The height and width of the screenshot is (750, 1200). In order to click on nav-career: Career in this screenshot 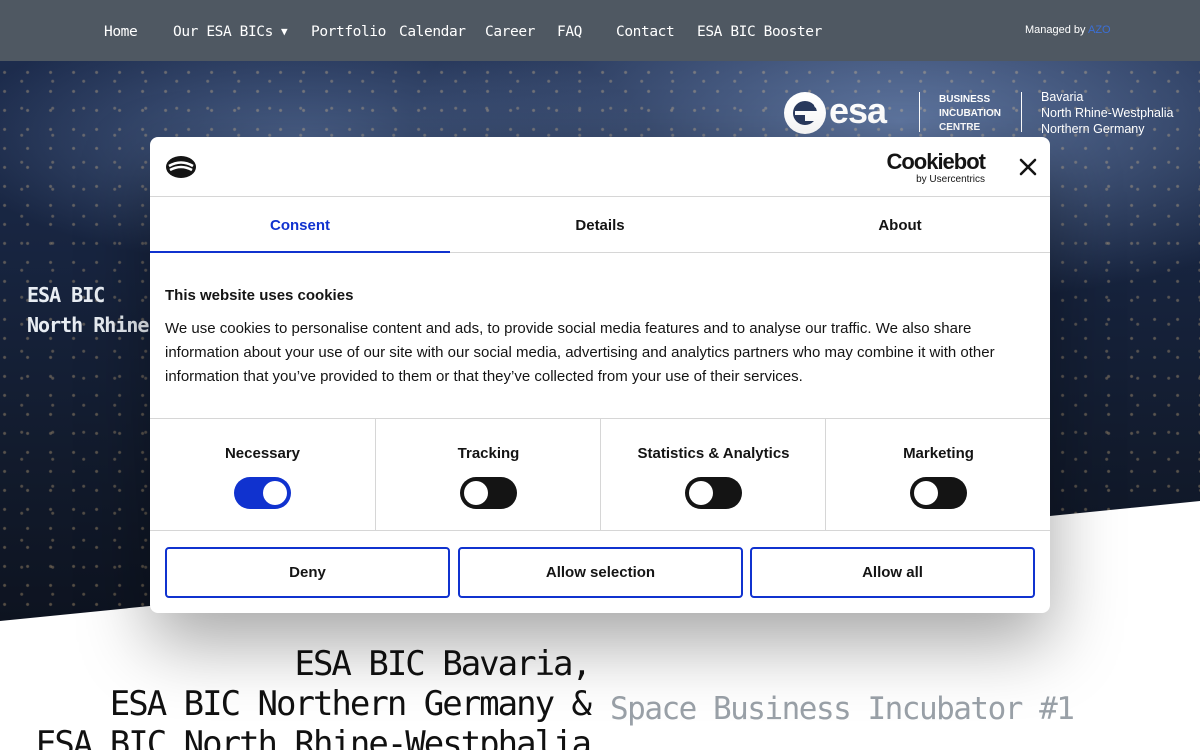, I will do `click(510, 32)`.